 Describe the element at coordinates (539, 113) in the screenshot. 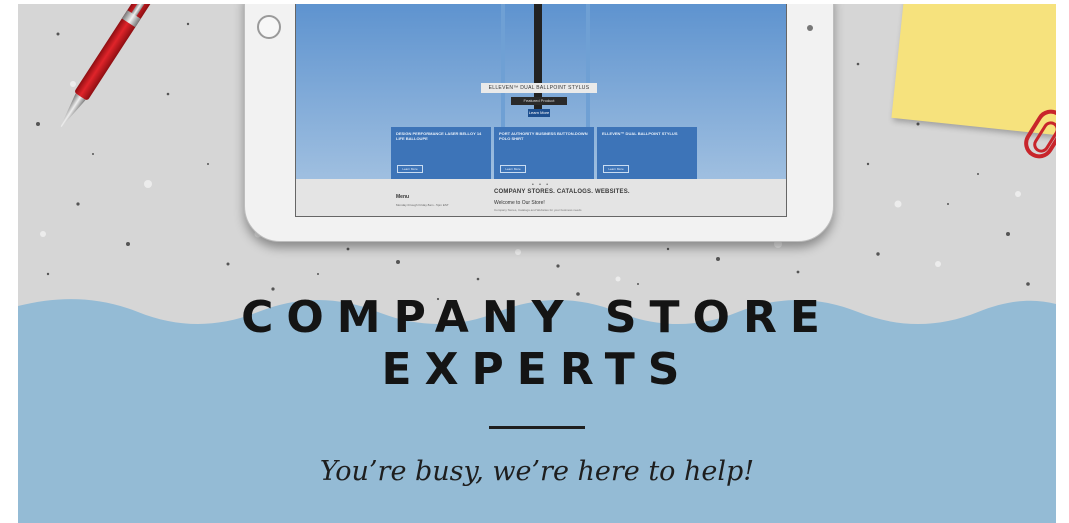

I see `screen-hero-button: Learn More` at that location.